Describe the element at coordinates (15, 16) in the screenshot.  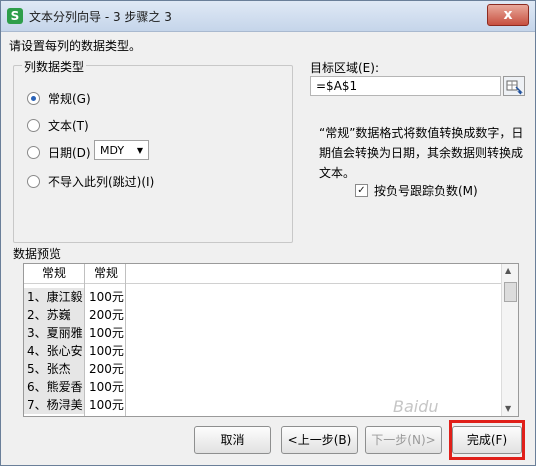
I see `app-logo-icon: S` at that location.